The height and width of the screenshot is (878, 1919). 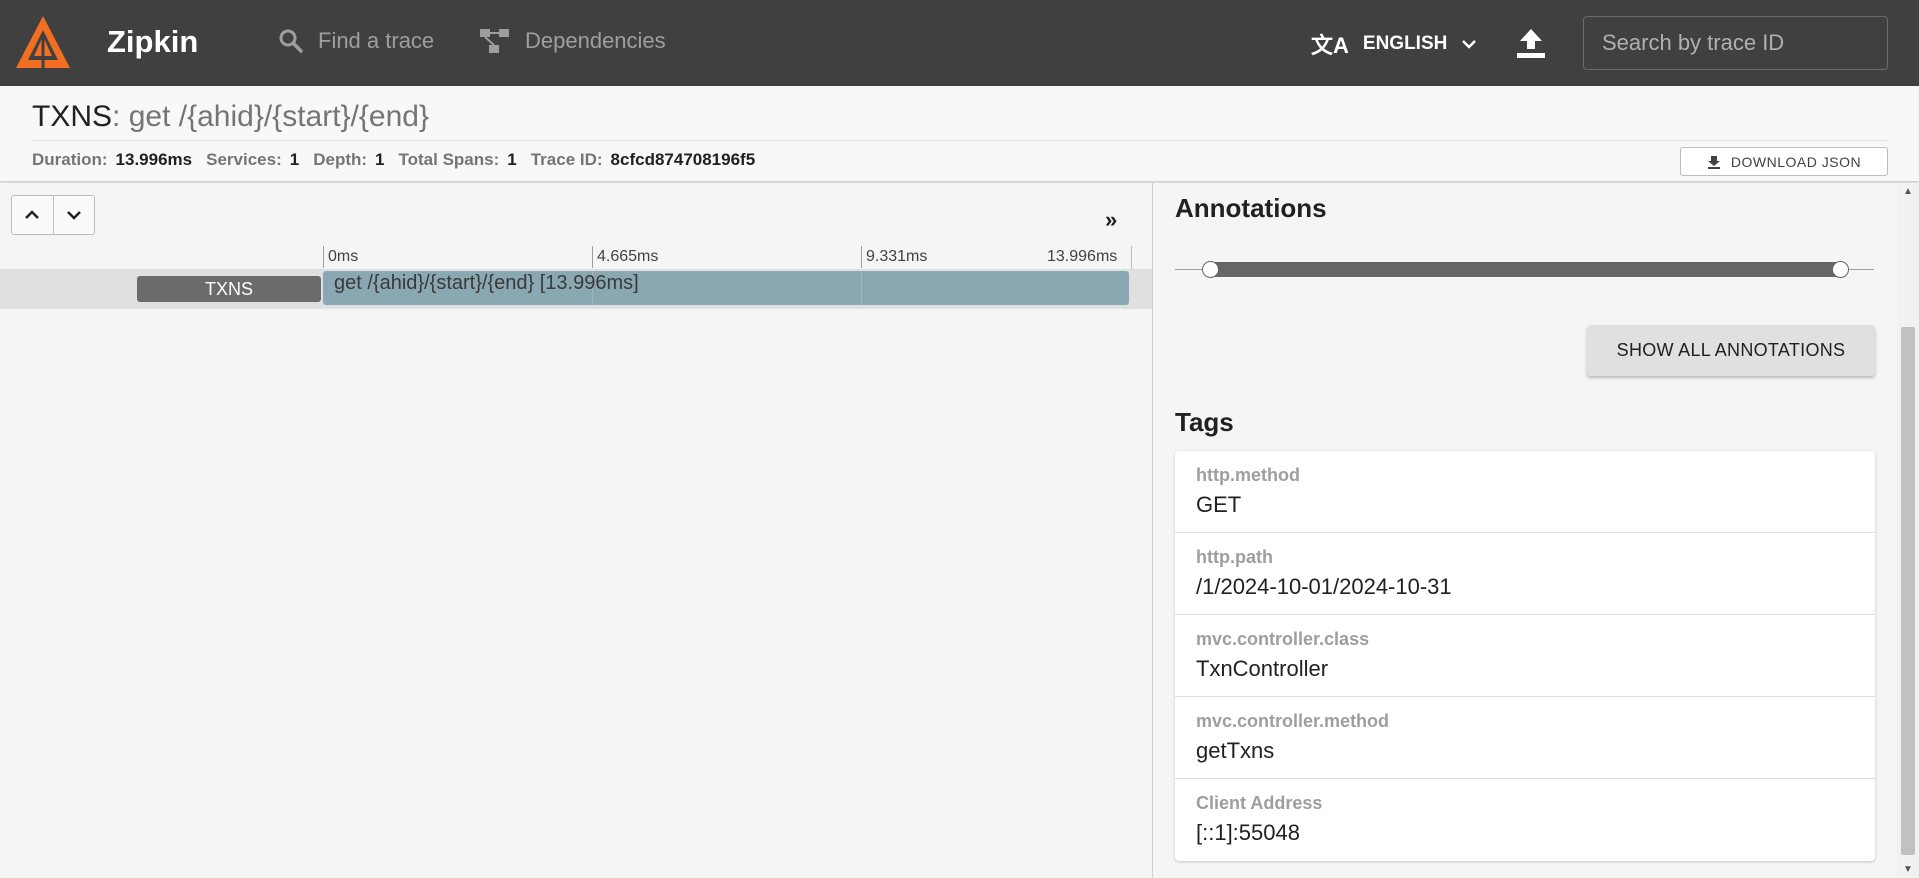 I want to click on duration-label: Duration:, so click(x=70, y=159).